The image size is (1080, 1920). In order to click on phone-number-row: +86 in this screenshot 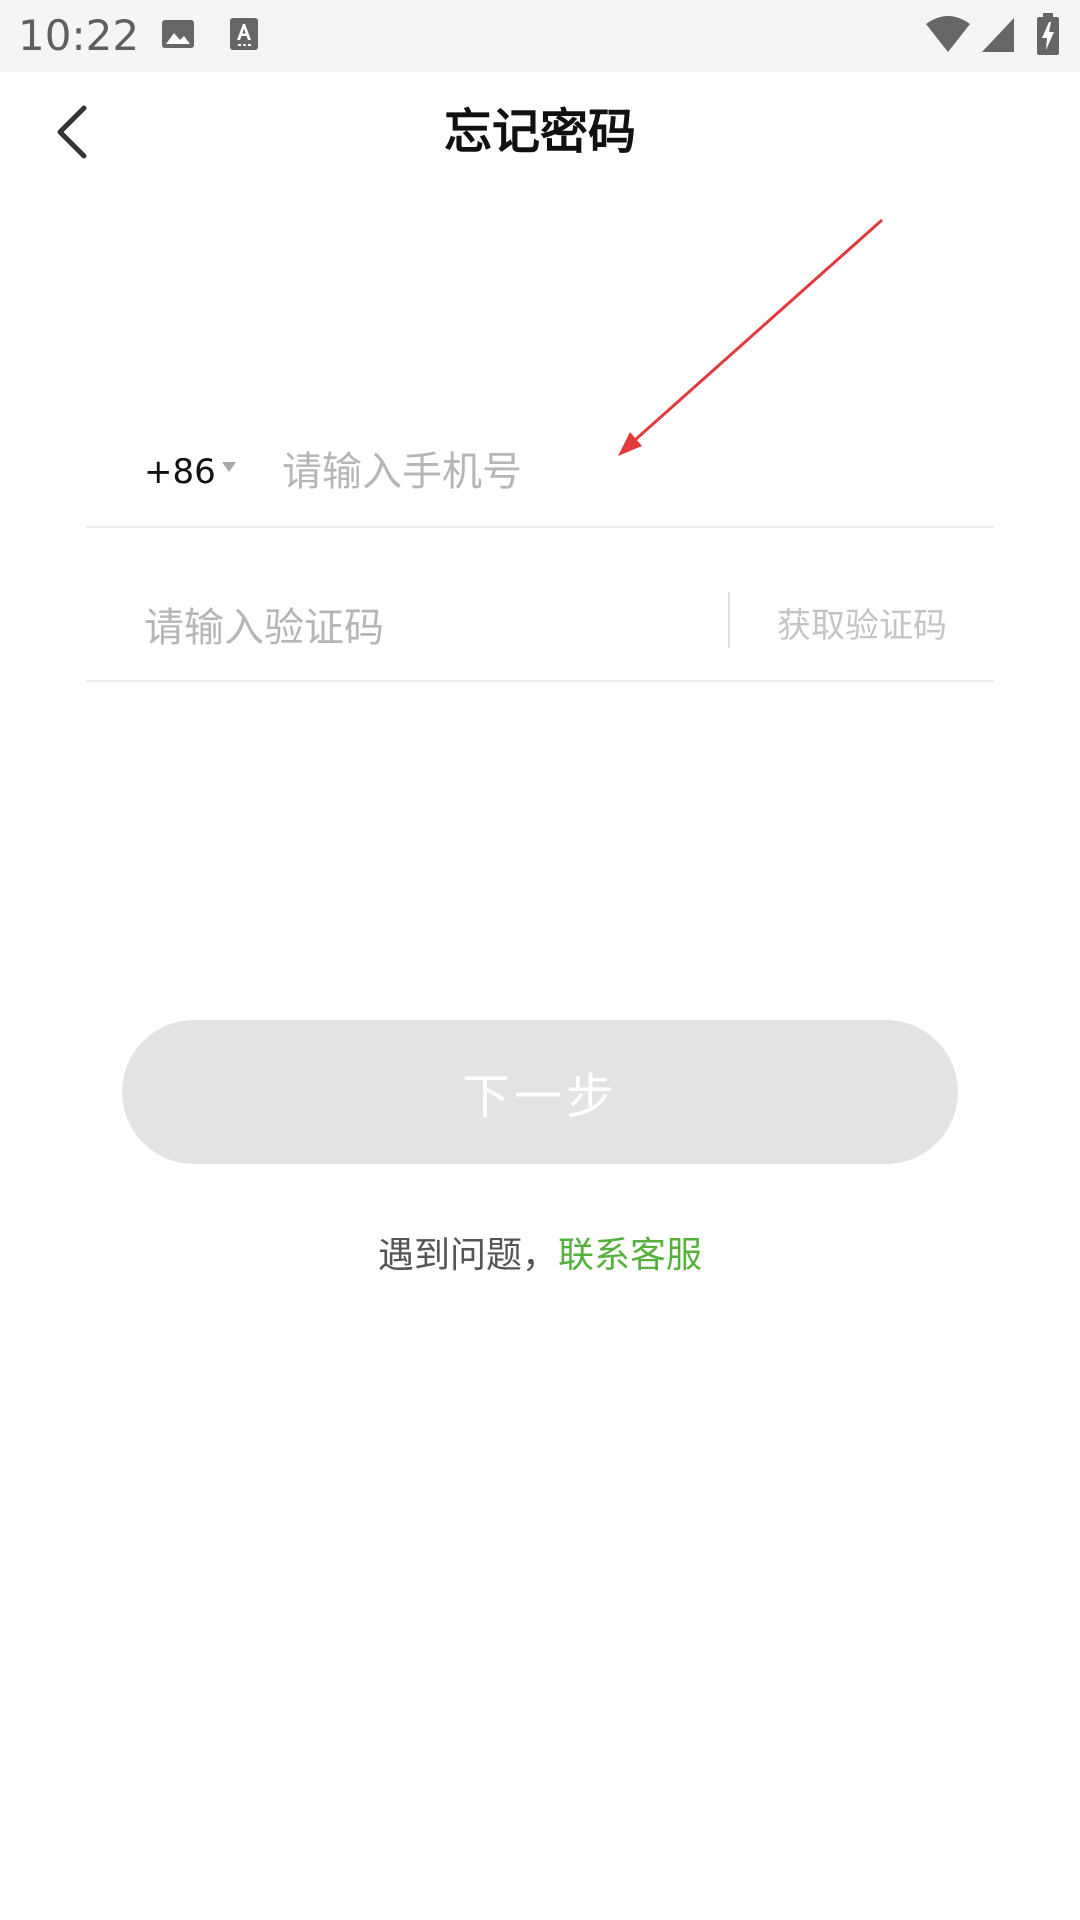, I will do `click(540, 474)`.